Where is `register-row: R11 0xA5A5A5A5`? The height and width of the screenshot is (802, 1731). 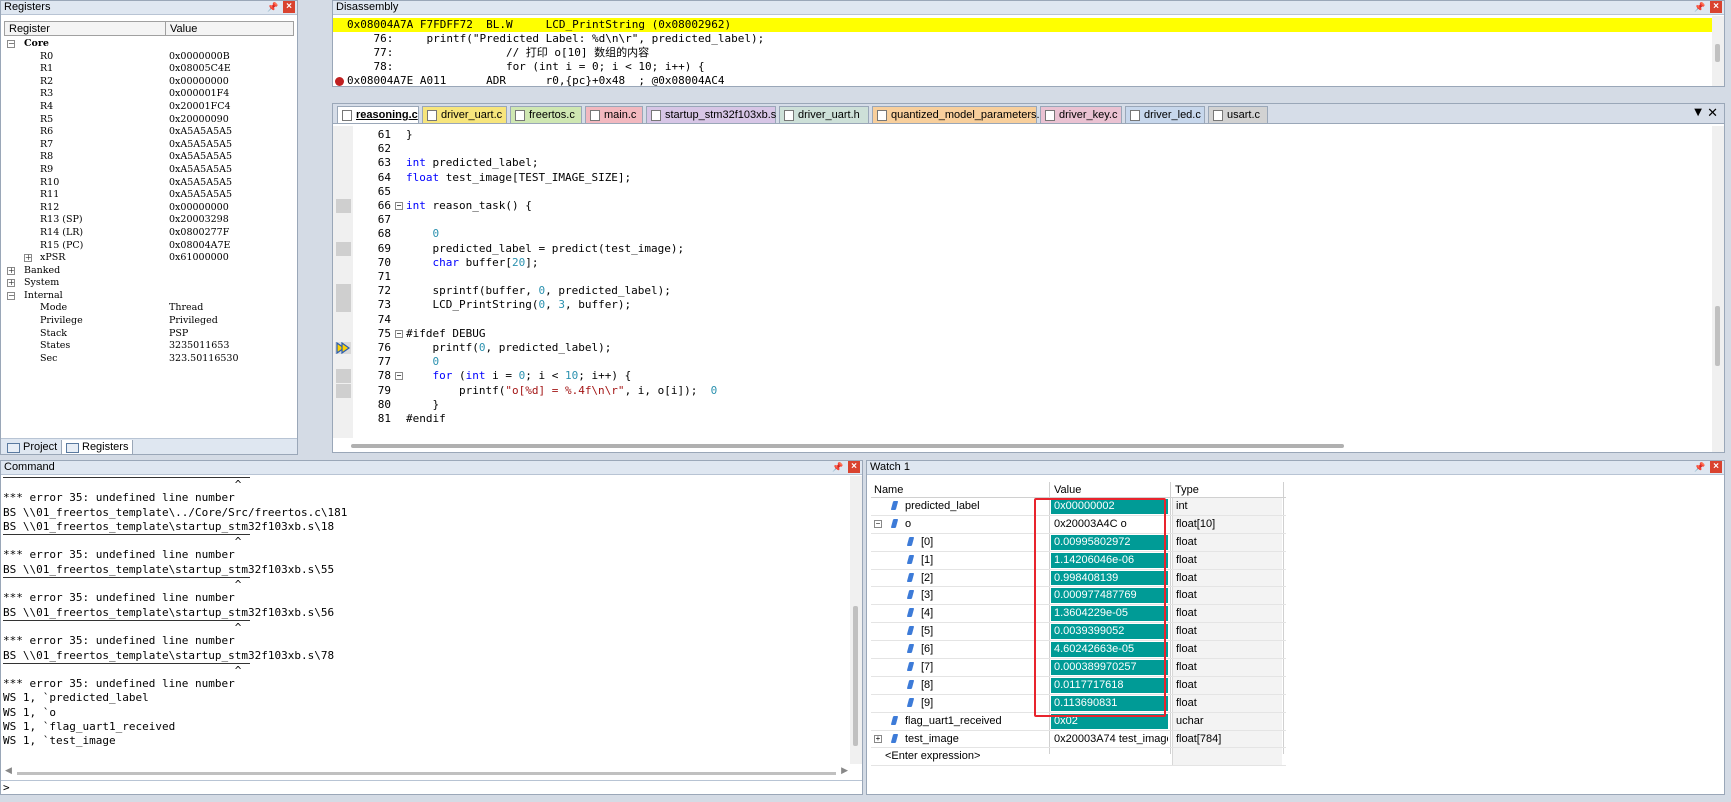 register-row: R11 0xA5A5A5A5 is located at coordinates (149, 195).